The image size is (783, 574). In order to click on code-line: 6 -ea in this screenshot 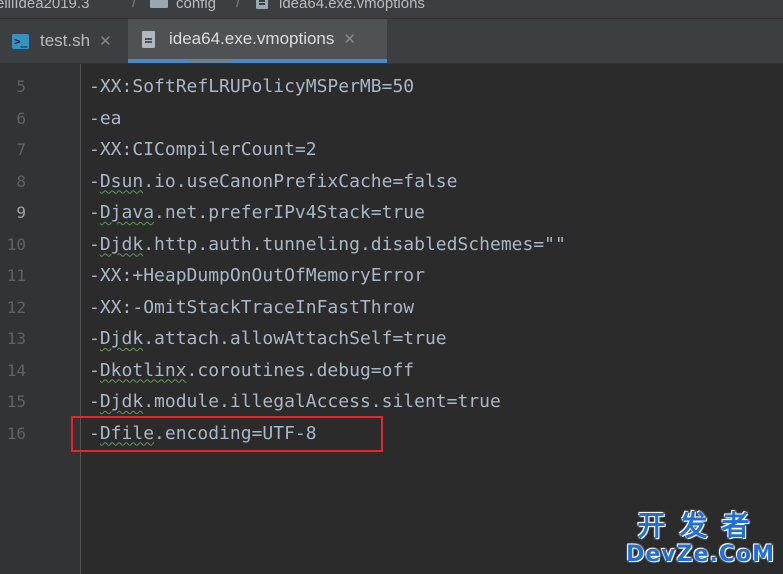, I will do `click(391, 118)`.